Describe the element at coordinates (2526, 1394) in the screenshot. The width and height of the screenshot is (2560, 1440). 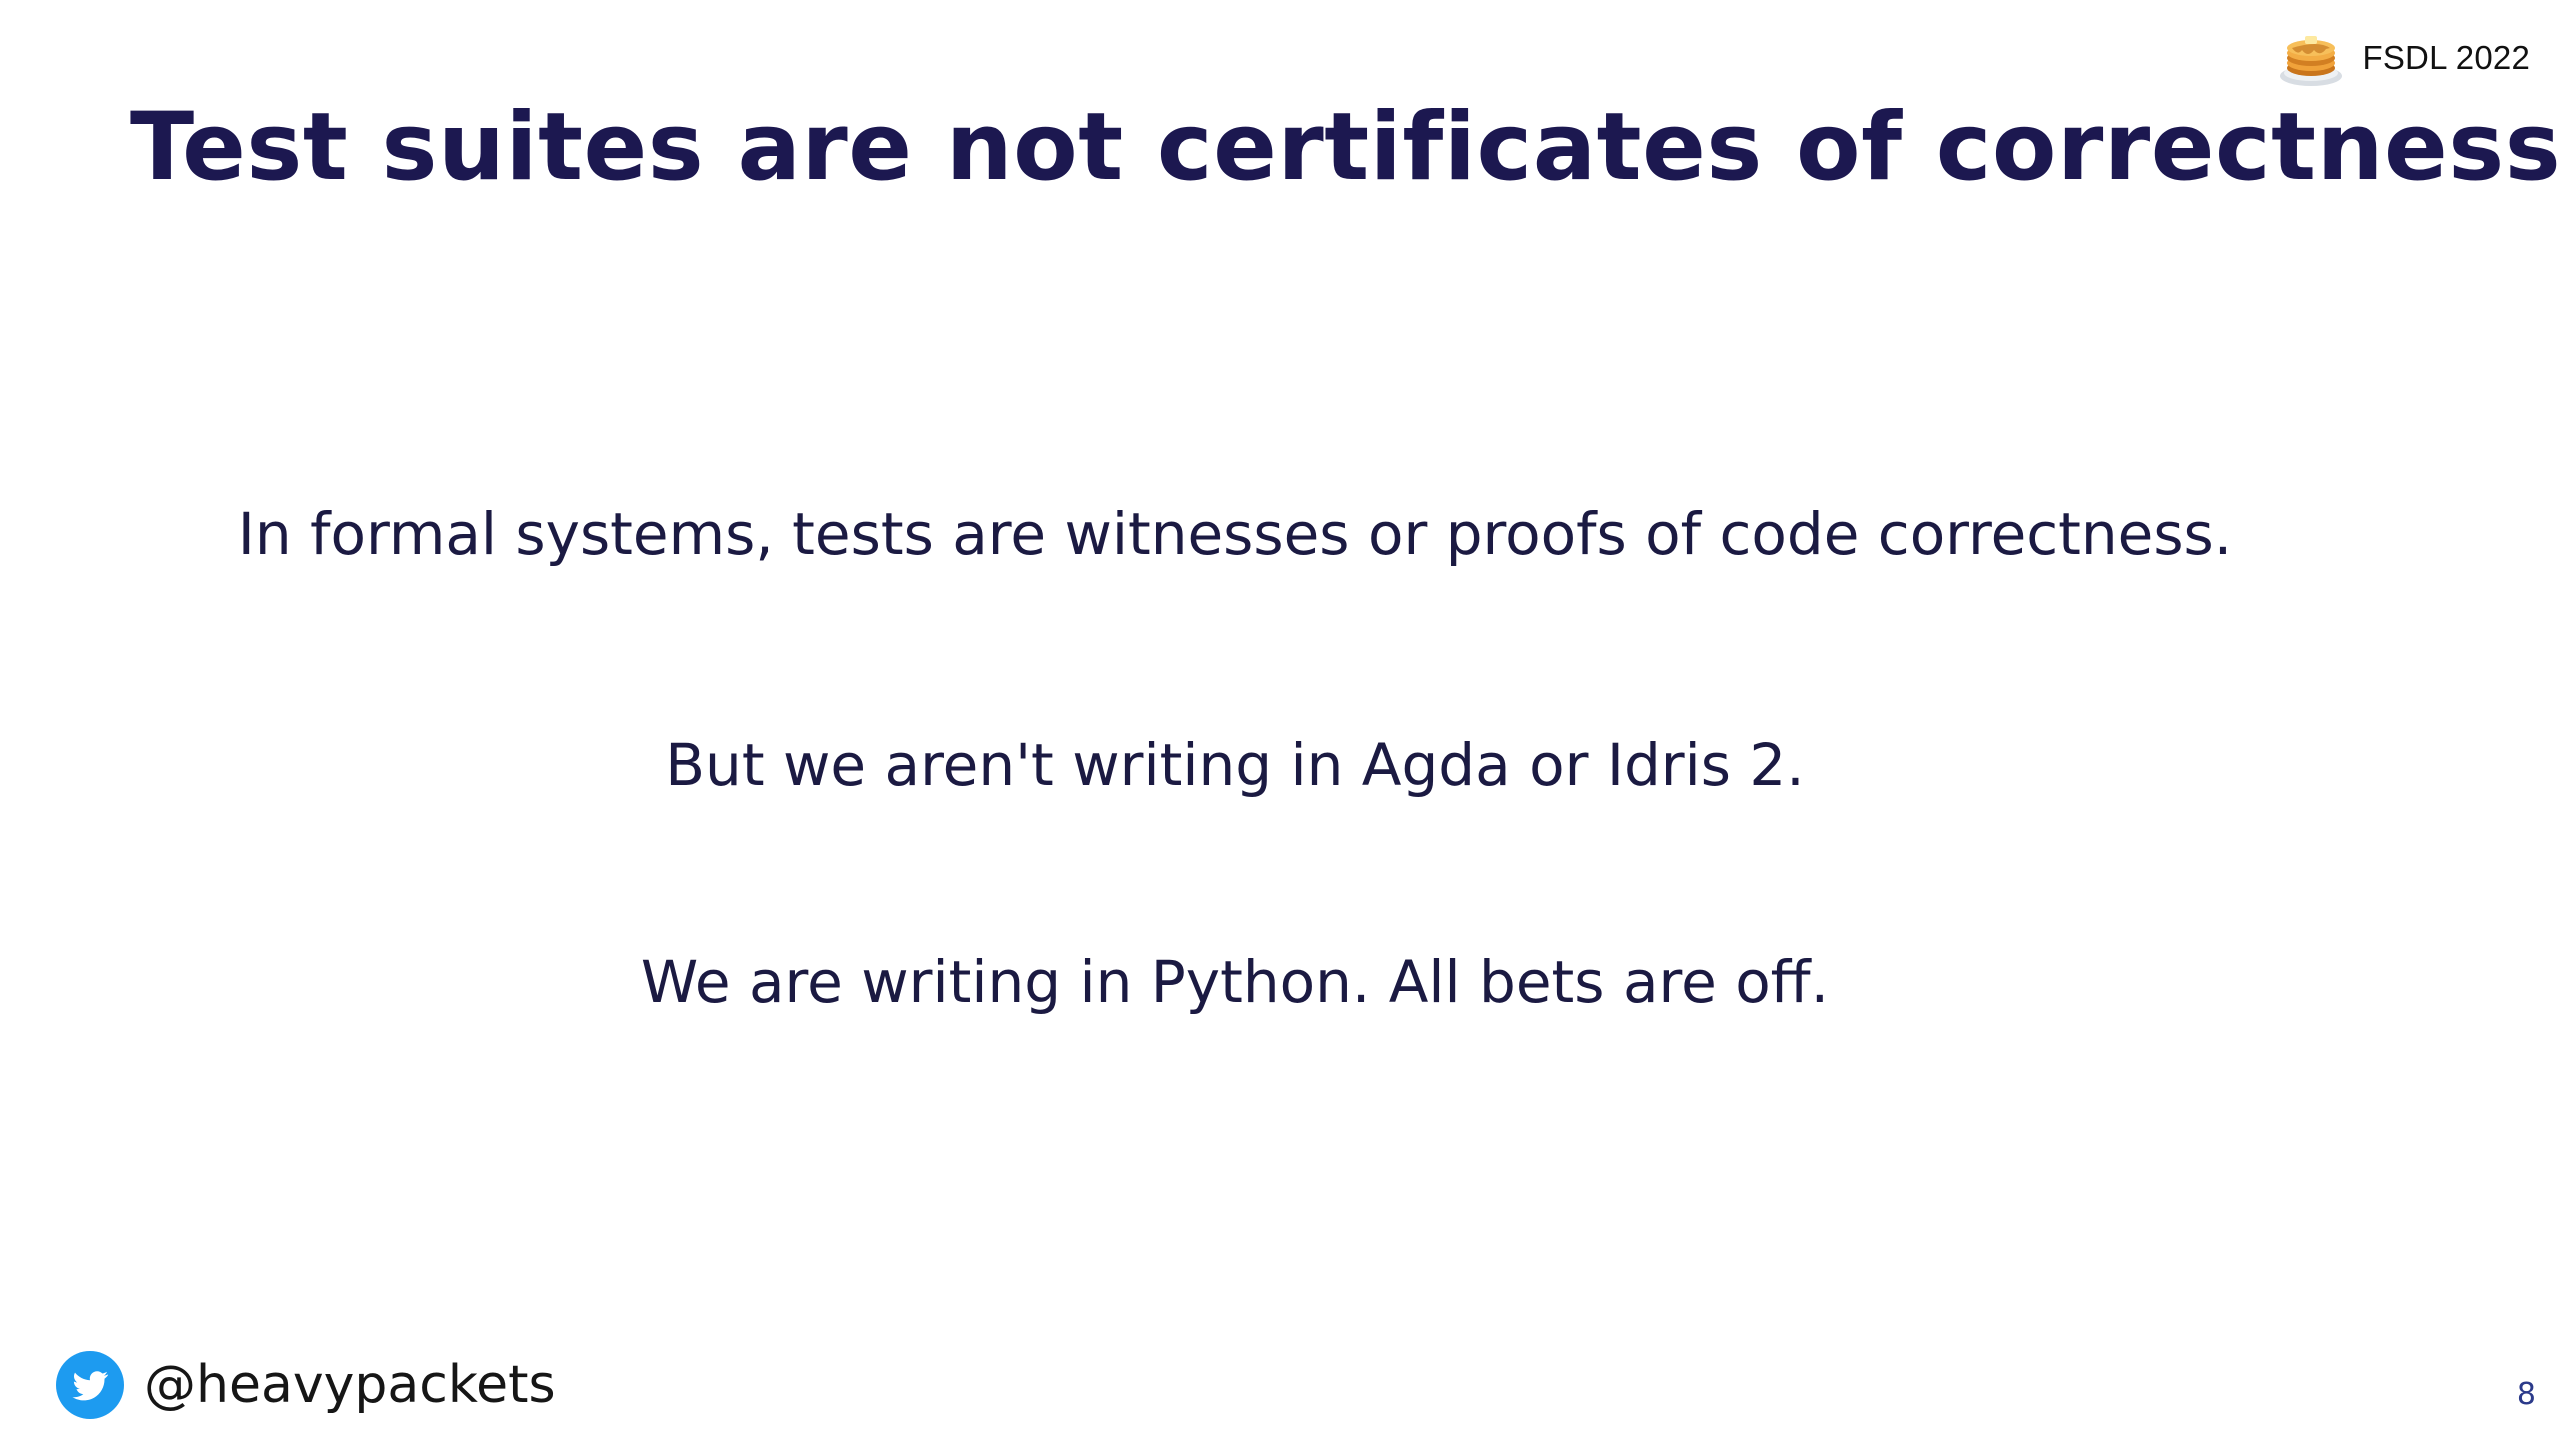
I see `page-number: 8` at that location.